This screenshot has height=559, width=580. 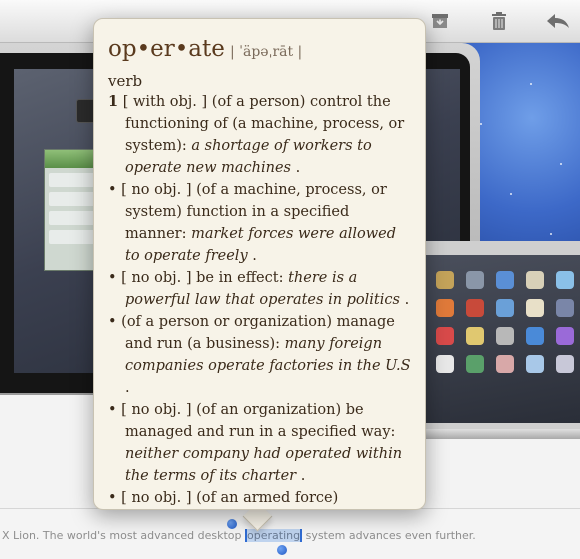 What do you see at coordinates (389, 535) in the screenshot?
I see `caption-after: system advances even further.` at bounding box center [389, 535].